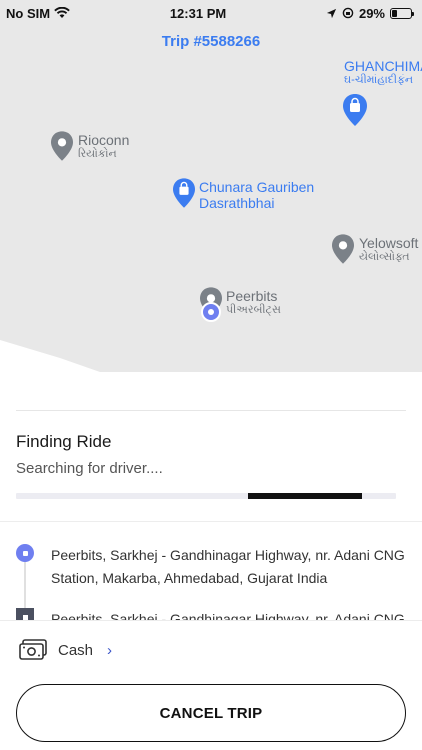 The height and width of the screenshot is (750, 422). Describe the element at coordinates (198, 13) in the screenshot. I see `clock: 12:31 PM` at that location.